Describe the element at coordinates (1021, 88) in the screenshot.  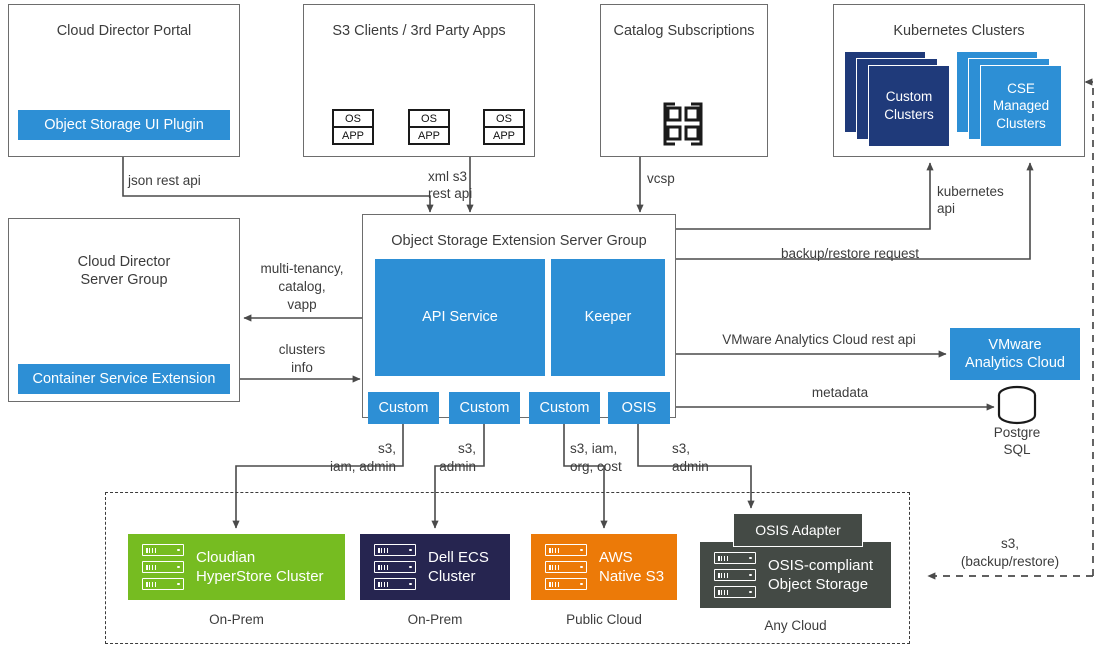
I see `cse-label-line1: CSE` at that location.